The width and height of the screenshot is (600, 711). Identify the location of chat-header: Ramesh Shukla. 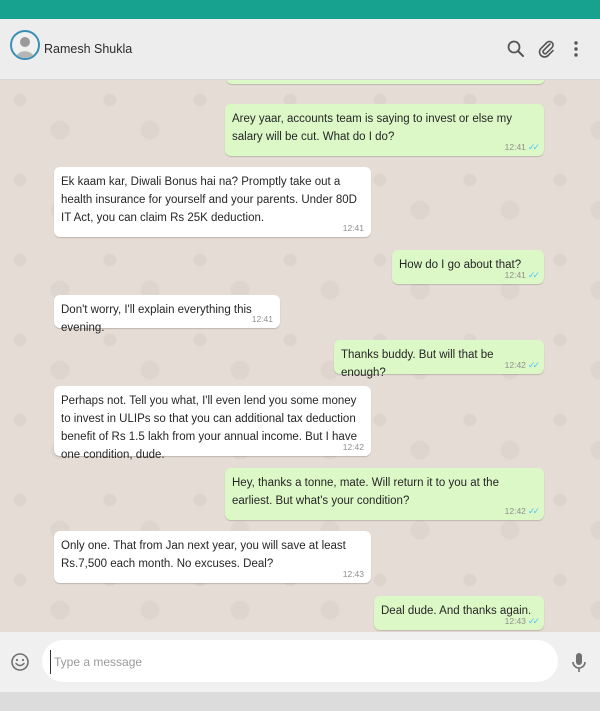
(300, 49).